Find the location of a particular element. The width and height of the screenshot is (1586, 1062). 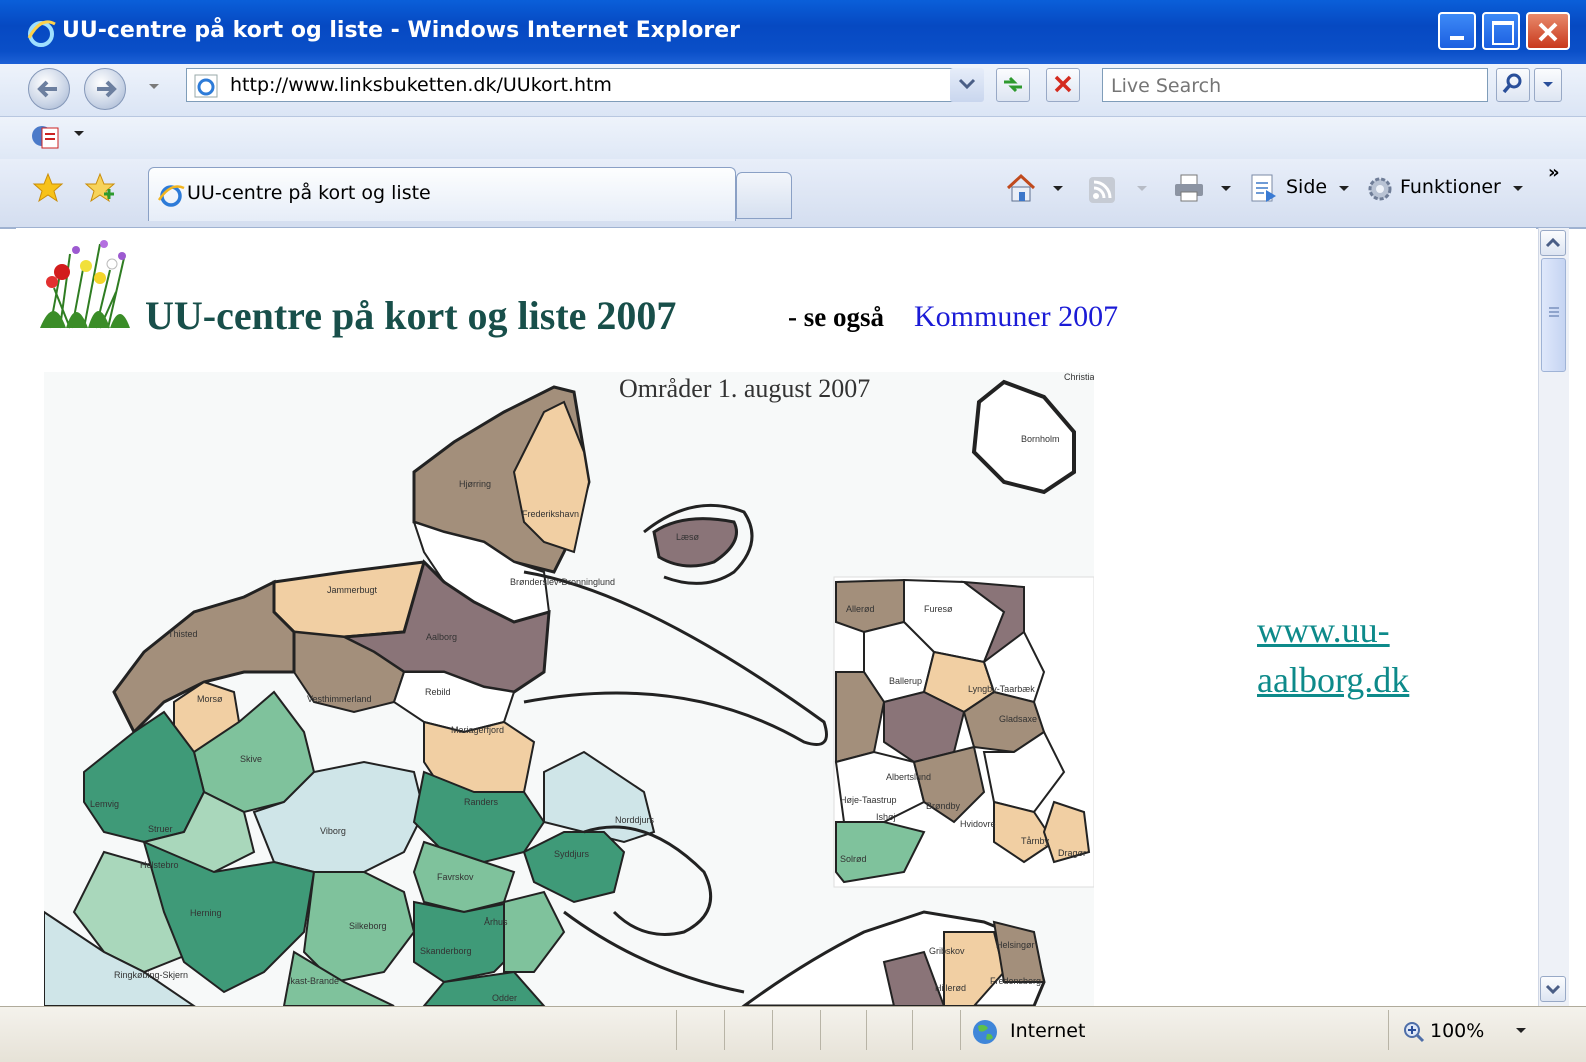

map-label: Skive is located at coordinates (251, 759).